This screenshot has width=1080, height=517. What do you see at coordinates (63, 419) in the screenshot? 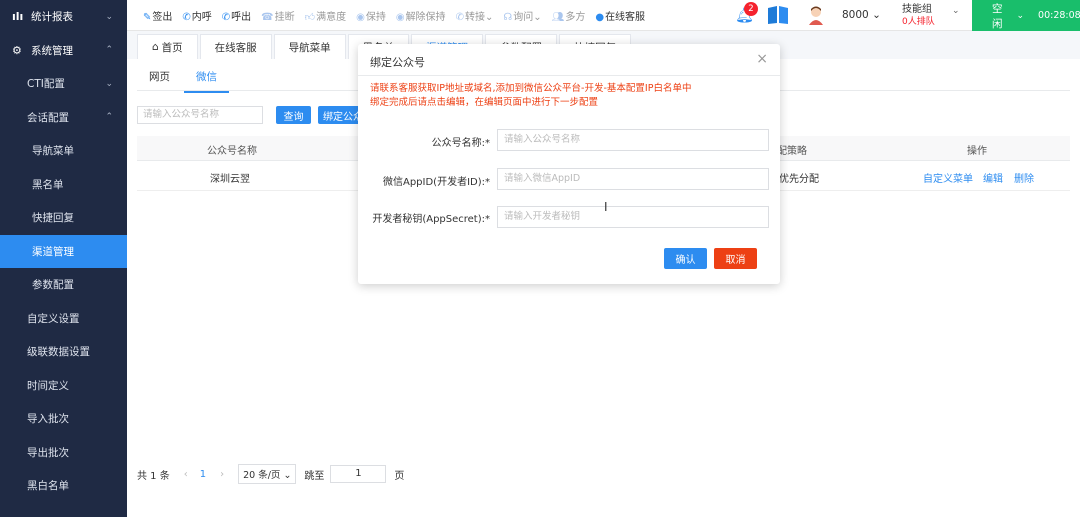
I see `sidebar-item-import: 导入批次` at bounding box center [63, 419].